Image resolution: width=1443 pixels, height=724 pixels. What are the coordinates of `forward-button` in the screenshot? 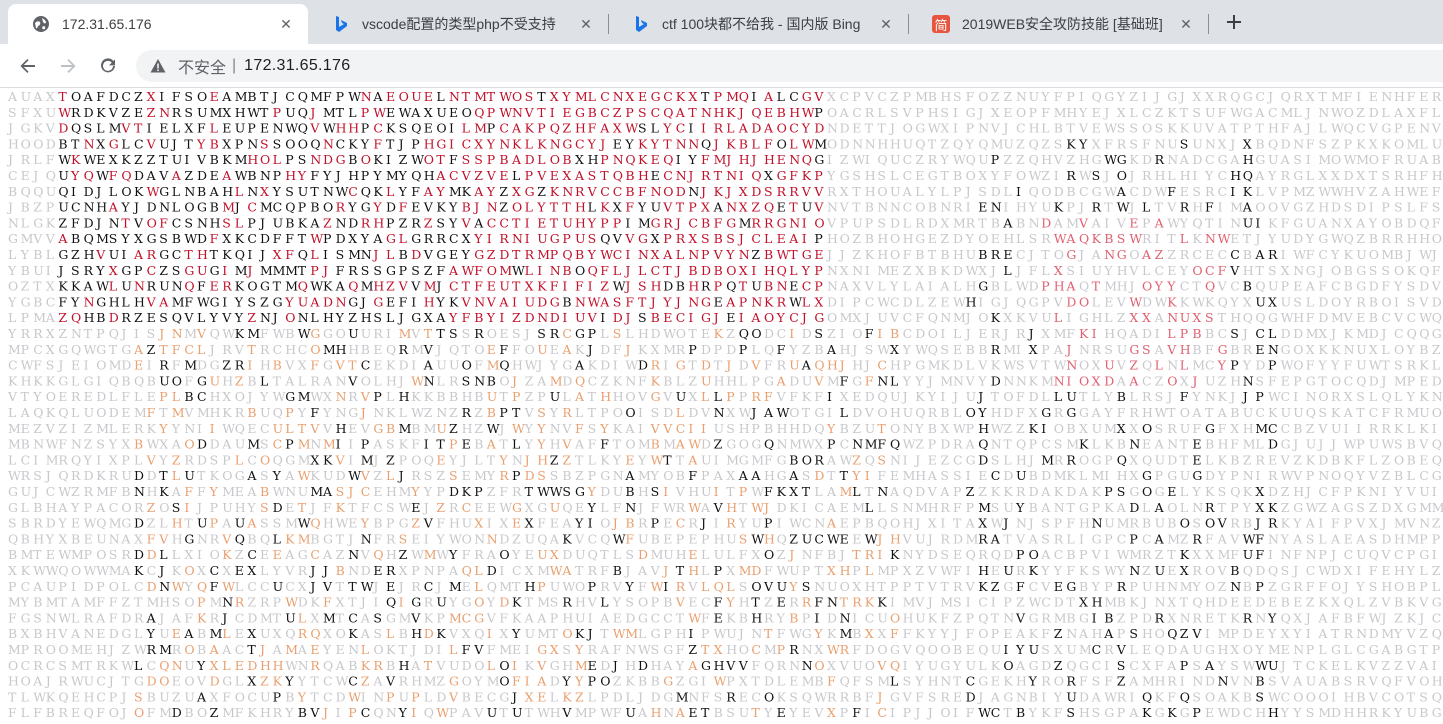 It's located at (68, 66).